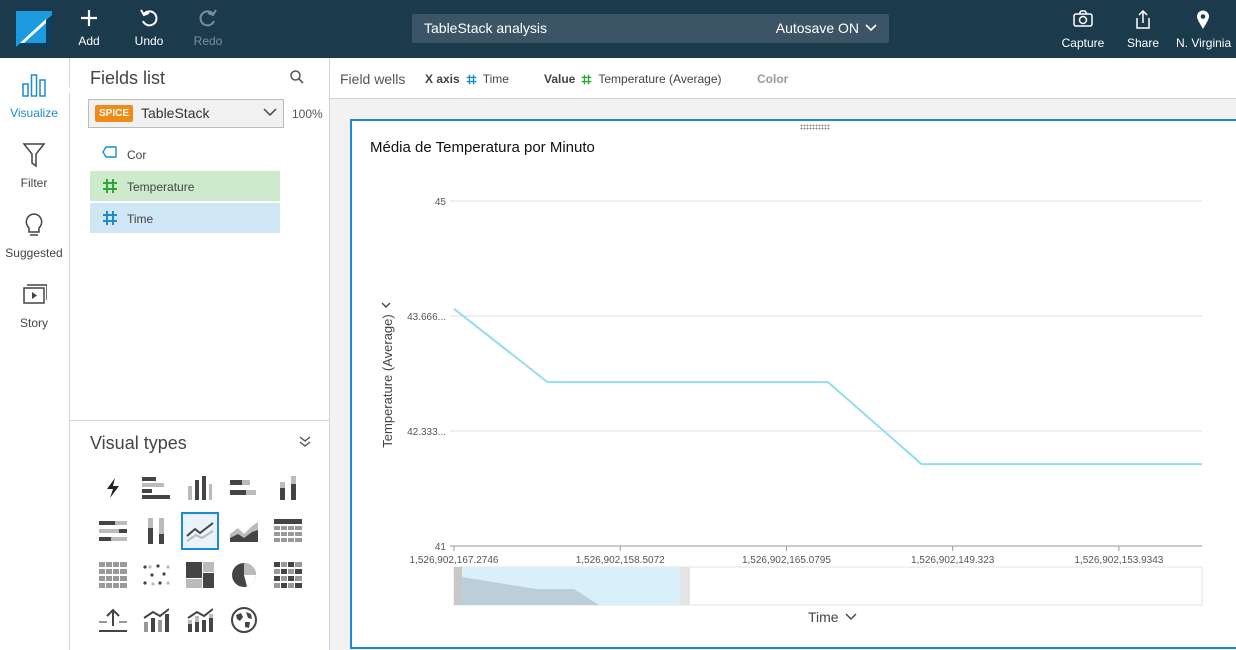 This screenshot has height=650, width=1236. Describe the element at coordinates (89, 41) in the screenshot. I see `add-label: Add` at that location.